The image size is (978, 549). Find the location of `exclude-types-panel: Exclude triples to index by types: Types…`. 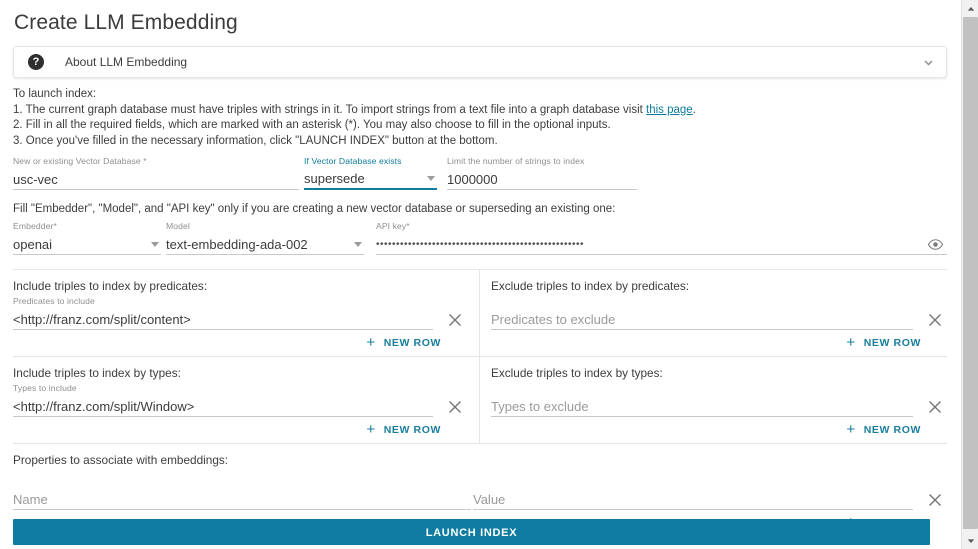

exclude-types-panel: Exclude triples to index by types: Types… is located at coordinates (713, 400).